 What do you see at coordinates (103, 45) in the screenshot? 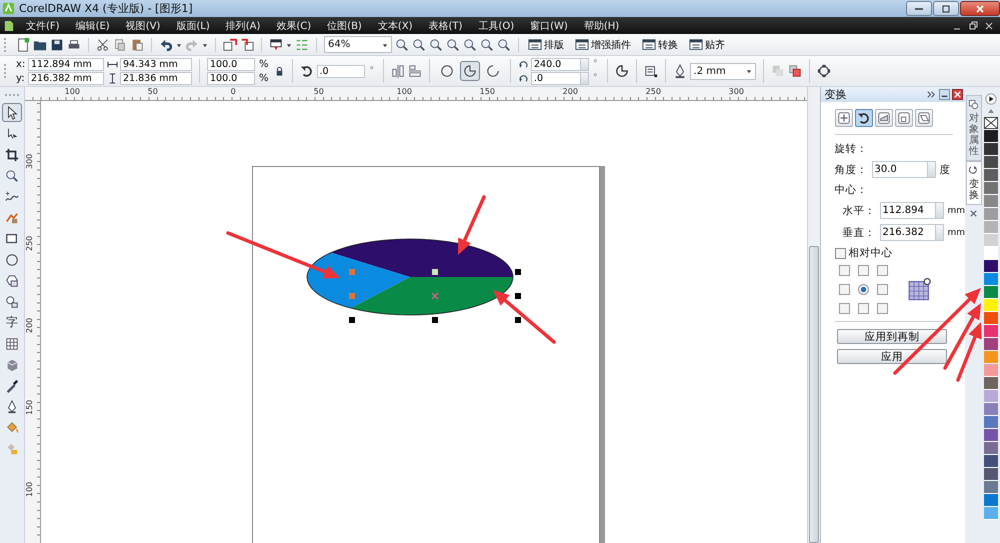
I see `cut-icon` at bounding box center [103, 45].